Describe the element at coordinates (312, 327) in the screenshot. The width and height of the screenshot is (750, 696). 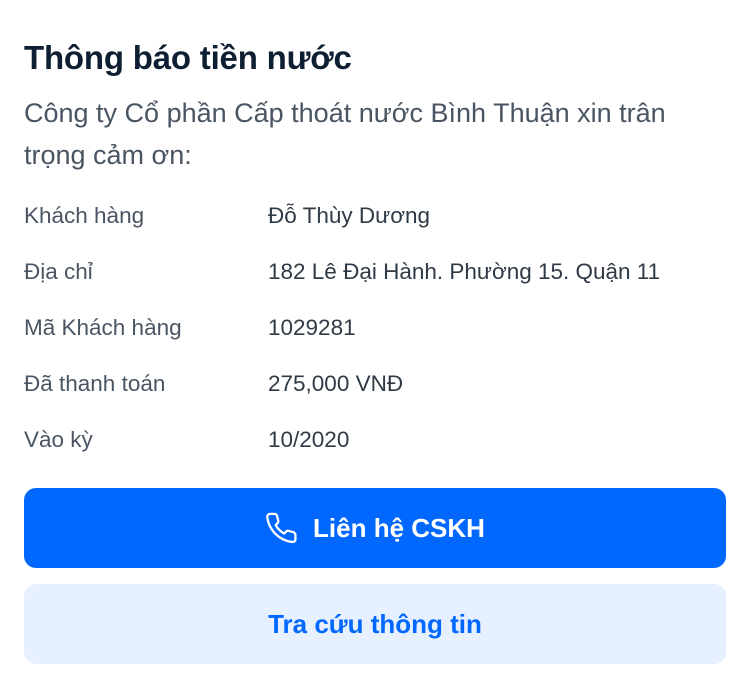
I see `info-value: 1029281` at that location.